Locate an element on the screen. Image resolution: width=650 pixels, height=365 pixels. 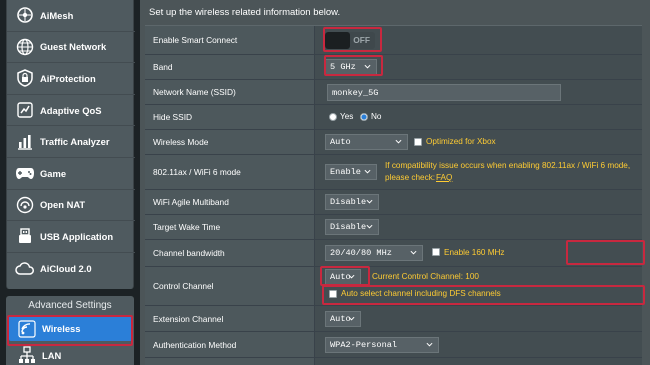
aiprotection-icon is located at coordinates (25, 78).